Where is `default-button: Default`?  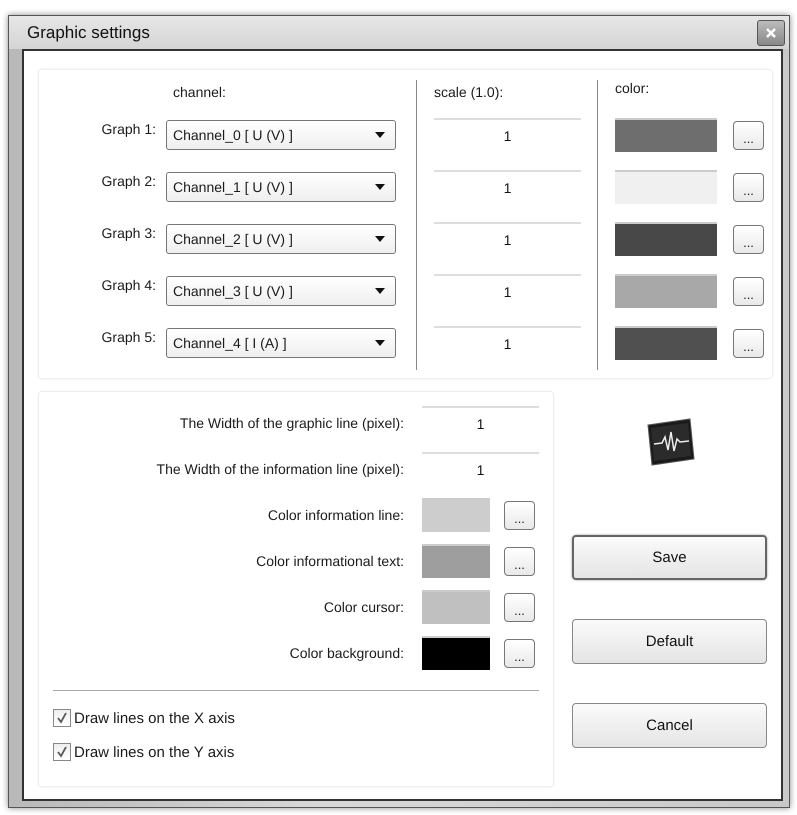 default-button: Default is located at coordinates (669, 641).